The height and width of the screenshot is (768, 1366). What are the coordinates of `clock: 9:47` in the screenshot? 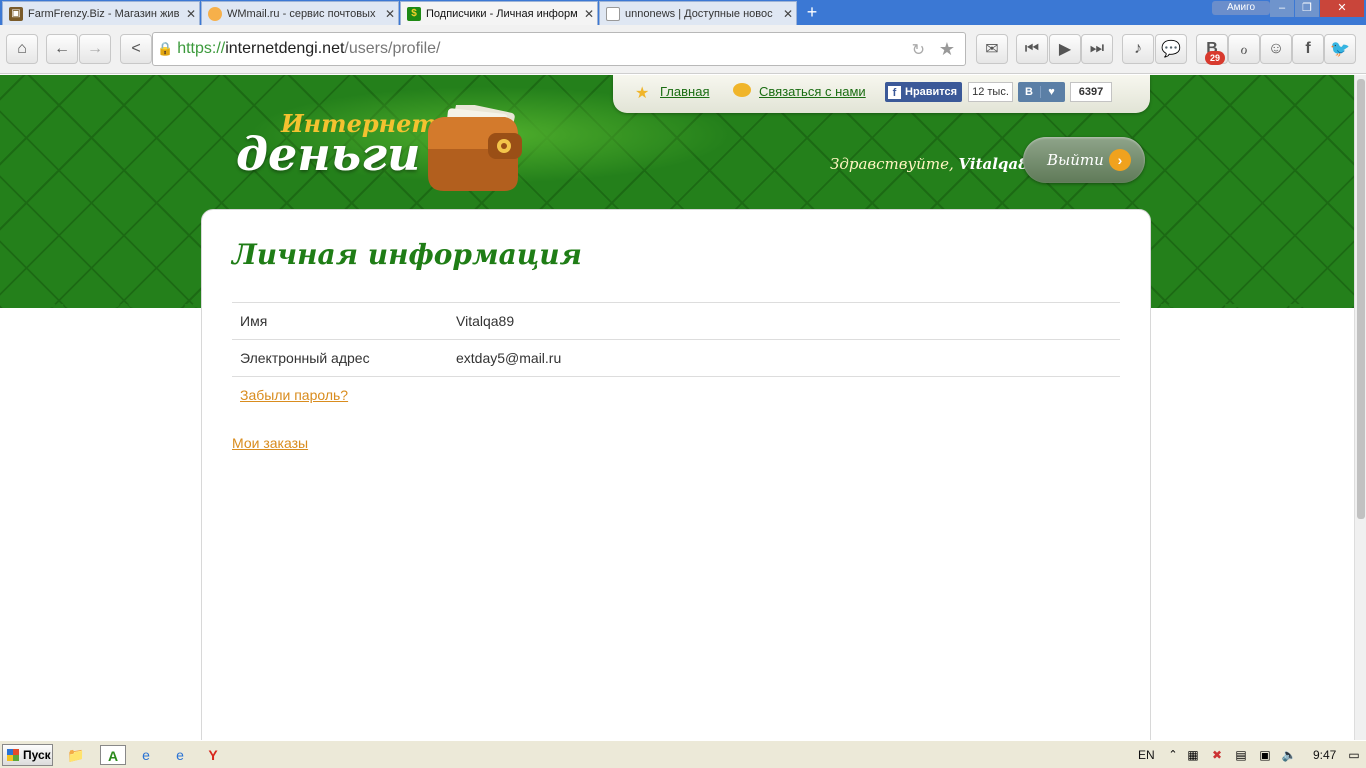 It's located at (1324, 755).